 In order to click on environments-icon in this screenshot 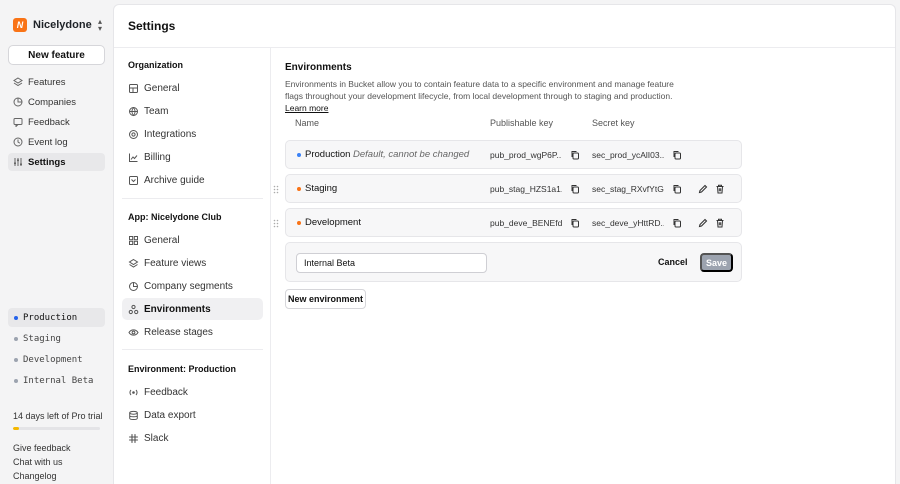, I will do `click(133, 309)`.